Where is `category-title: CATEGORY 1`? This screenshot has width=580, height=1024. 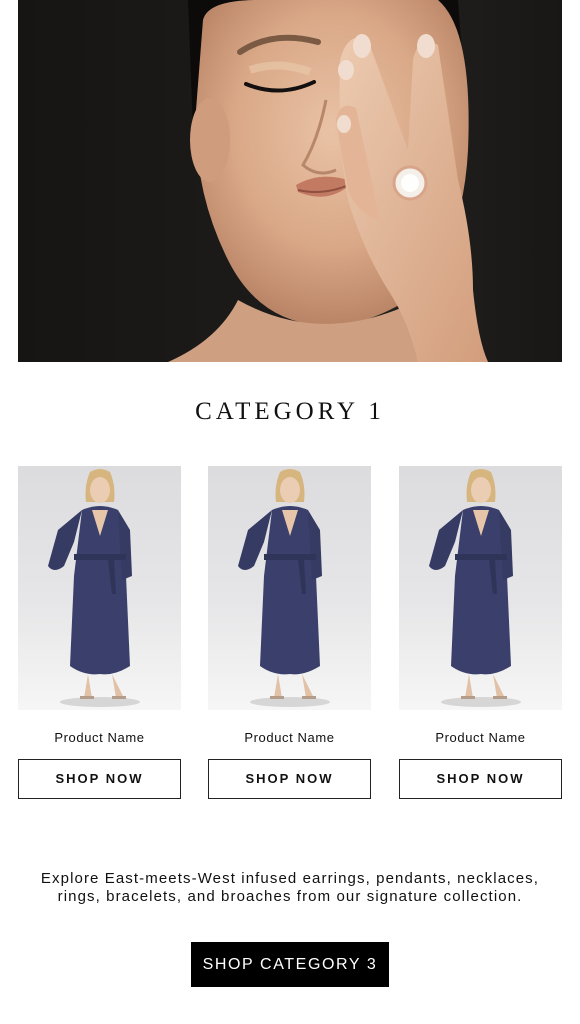 category-title: CATEGORY 1 is located at coordinates (290, 411).